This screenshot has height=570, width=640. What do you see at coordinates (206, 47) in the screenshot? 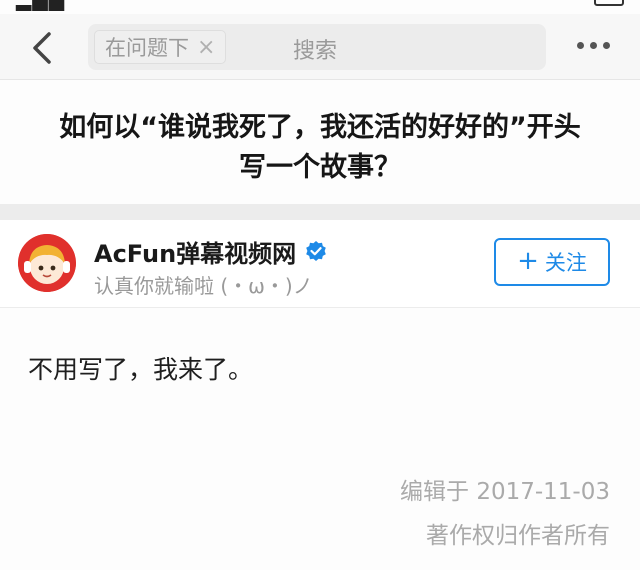
I see `close-icon: ×` at bounding box center [206, 47].